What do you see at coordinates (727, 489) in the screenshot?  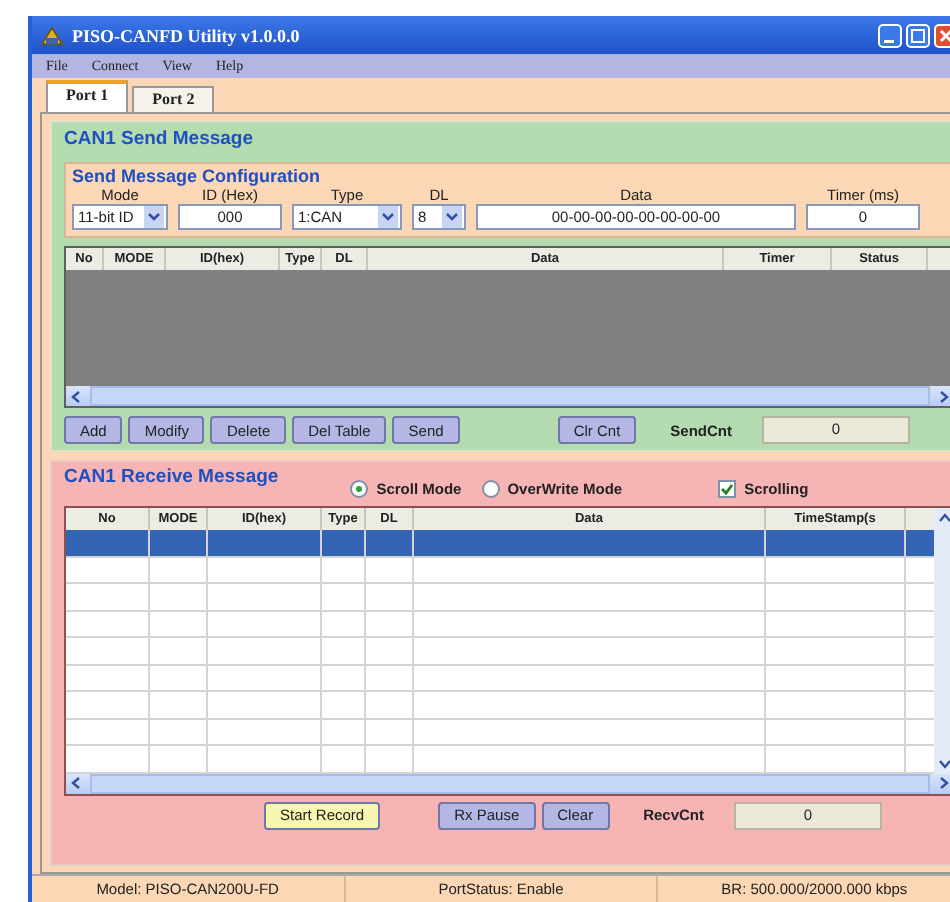 I see `check-icon` at bounding box center [727, 489].